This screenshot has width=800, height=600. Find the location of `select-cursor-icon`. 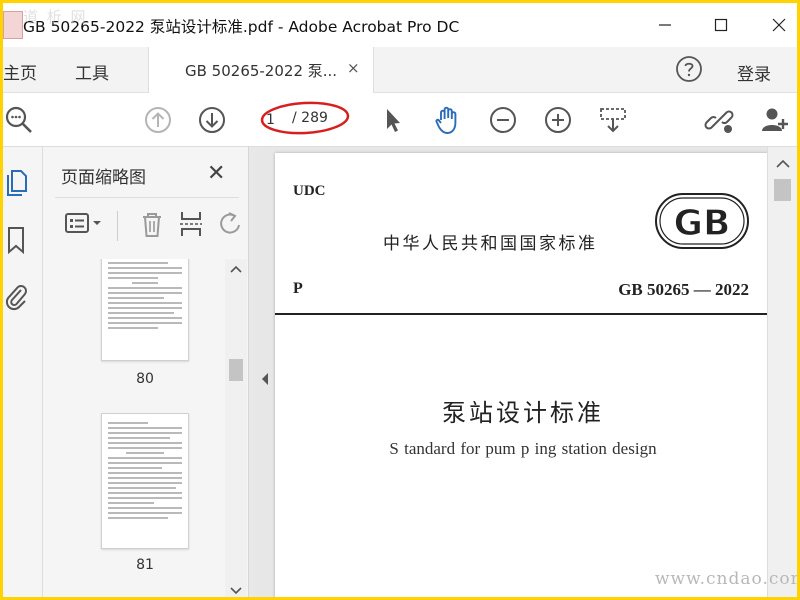

select-cursor-icon is located at coordinates (392, 120).